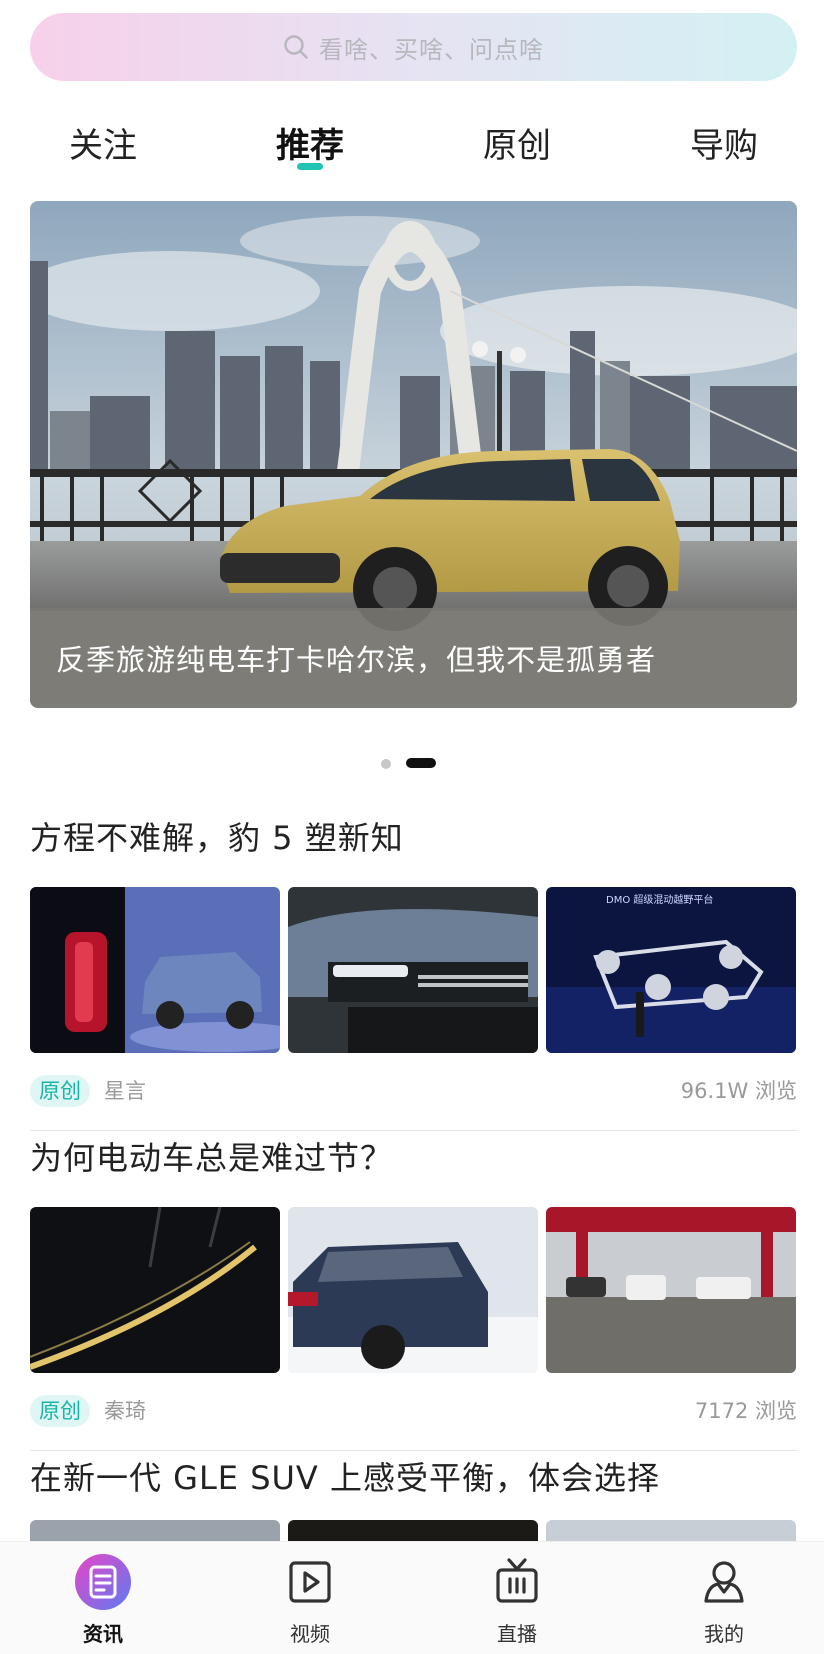 This screenshot has height=1654, width=824. Describe the element at coordinates (125, 1411) in the screenshot. I see `author-name: 秦琦` at that location.